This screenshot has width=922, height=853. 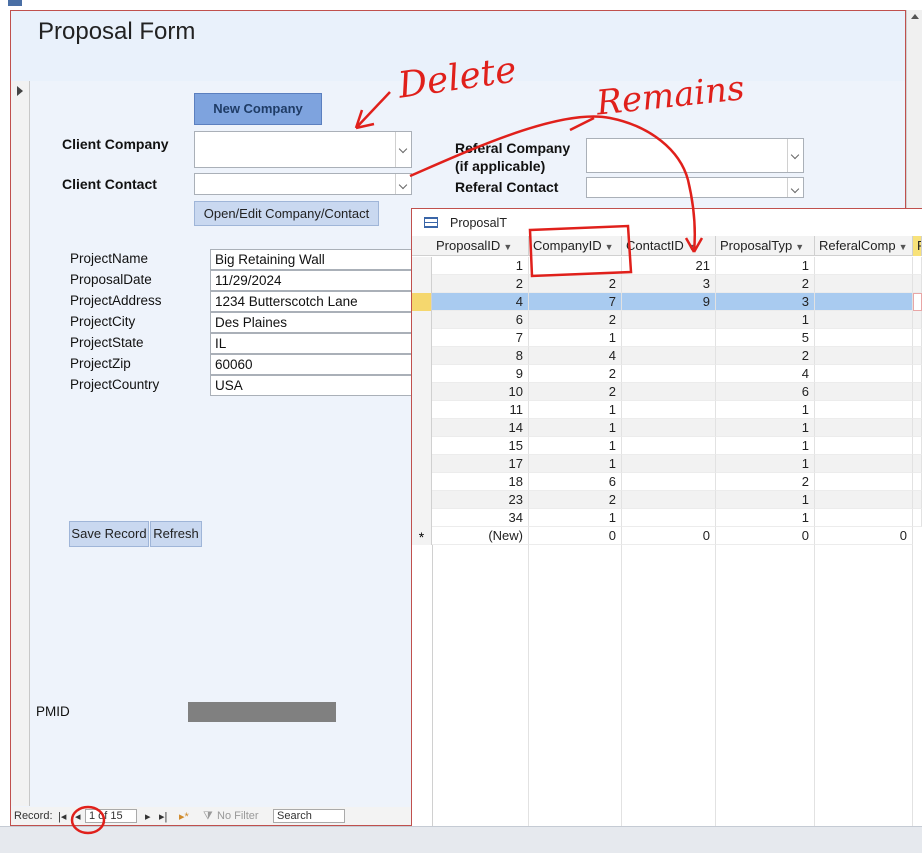 I want to click on ink-dash, so click(x=582, y=124).